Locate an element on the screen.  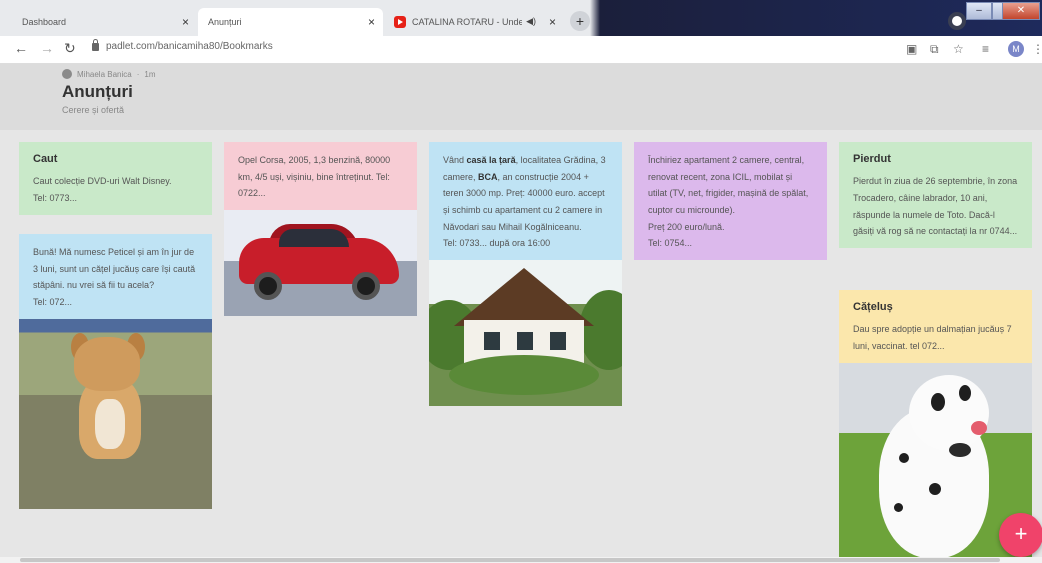
lock-icon is located at coordinates (95, 44).